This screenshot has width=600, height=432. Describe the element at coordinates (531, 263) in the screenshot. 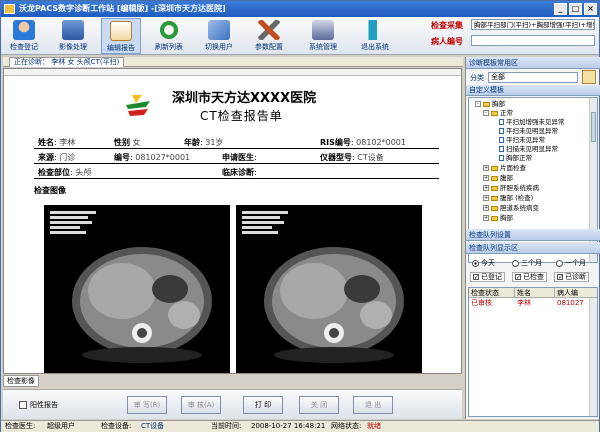

I see `radio-label: 三个月` at that location.